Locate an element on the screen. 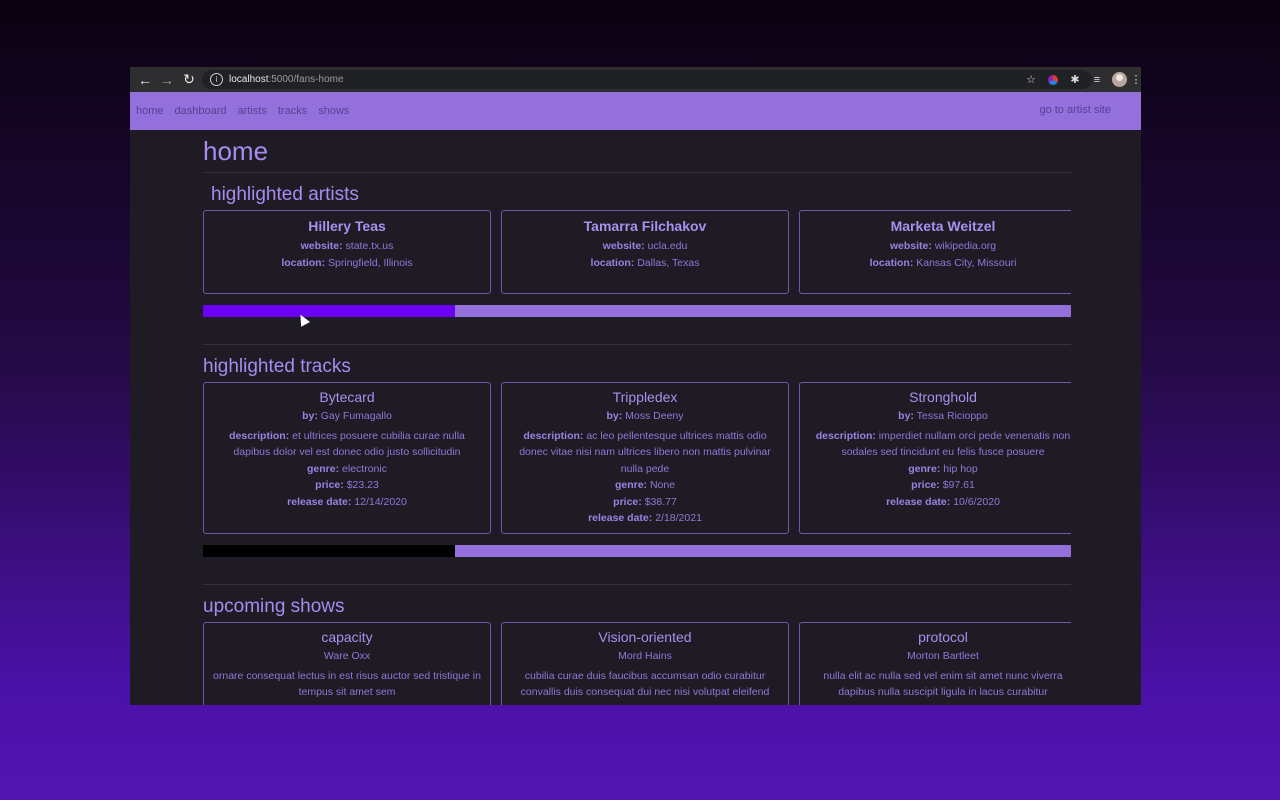 Image resolution: width=1280 pixels, height=800 pixels. artist-website: ucla.edu is located at coordinates (667, 246).